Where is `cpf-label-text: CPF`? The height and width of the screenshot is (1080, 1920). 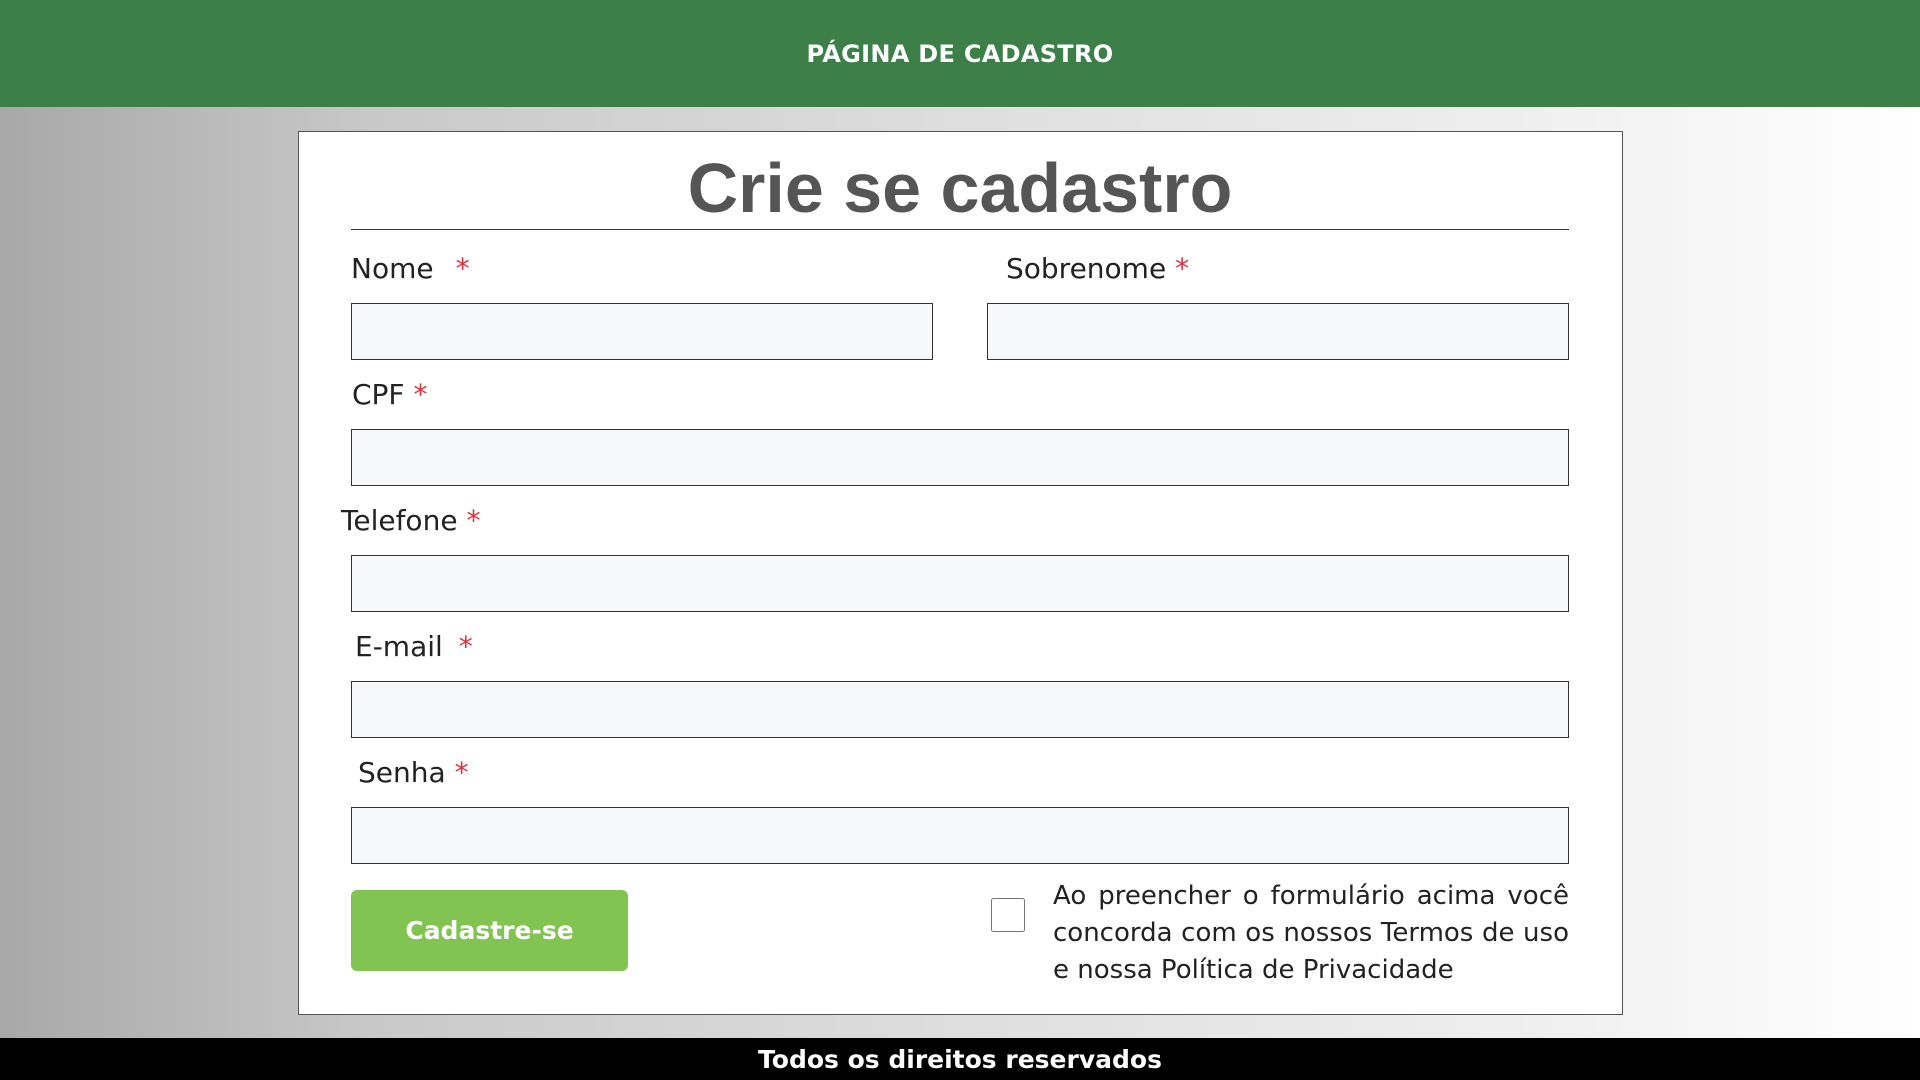 cpf-label-text: CPF is located at coordinates (378, 394).